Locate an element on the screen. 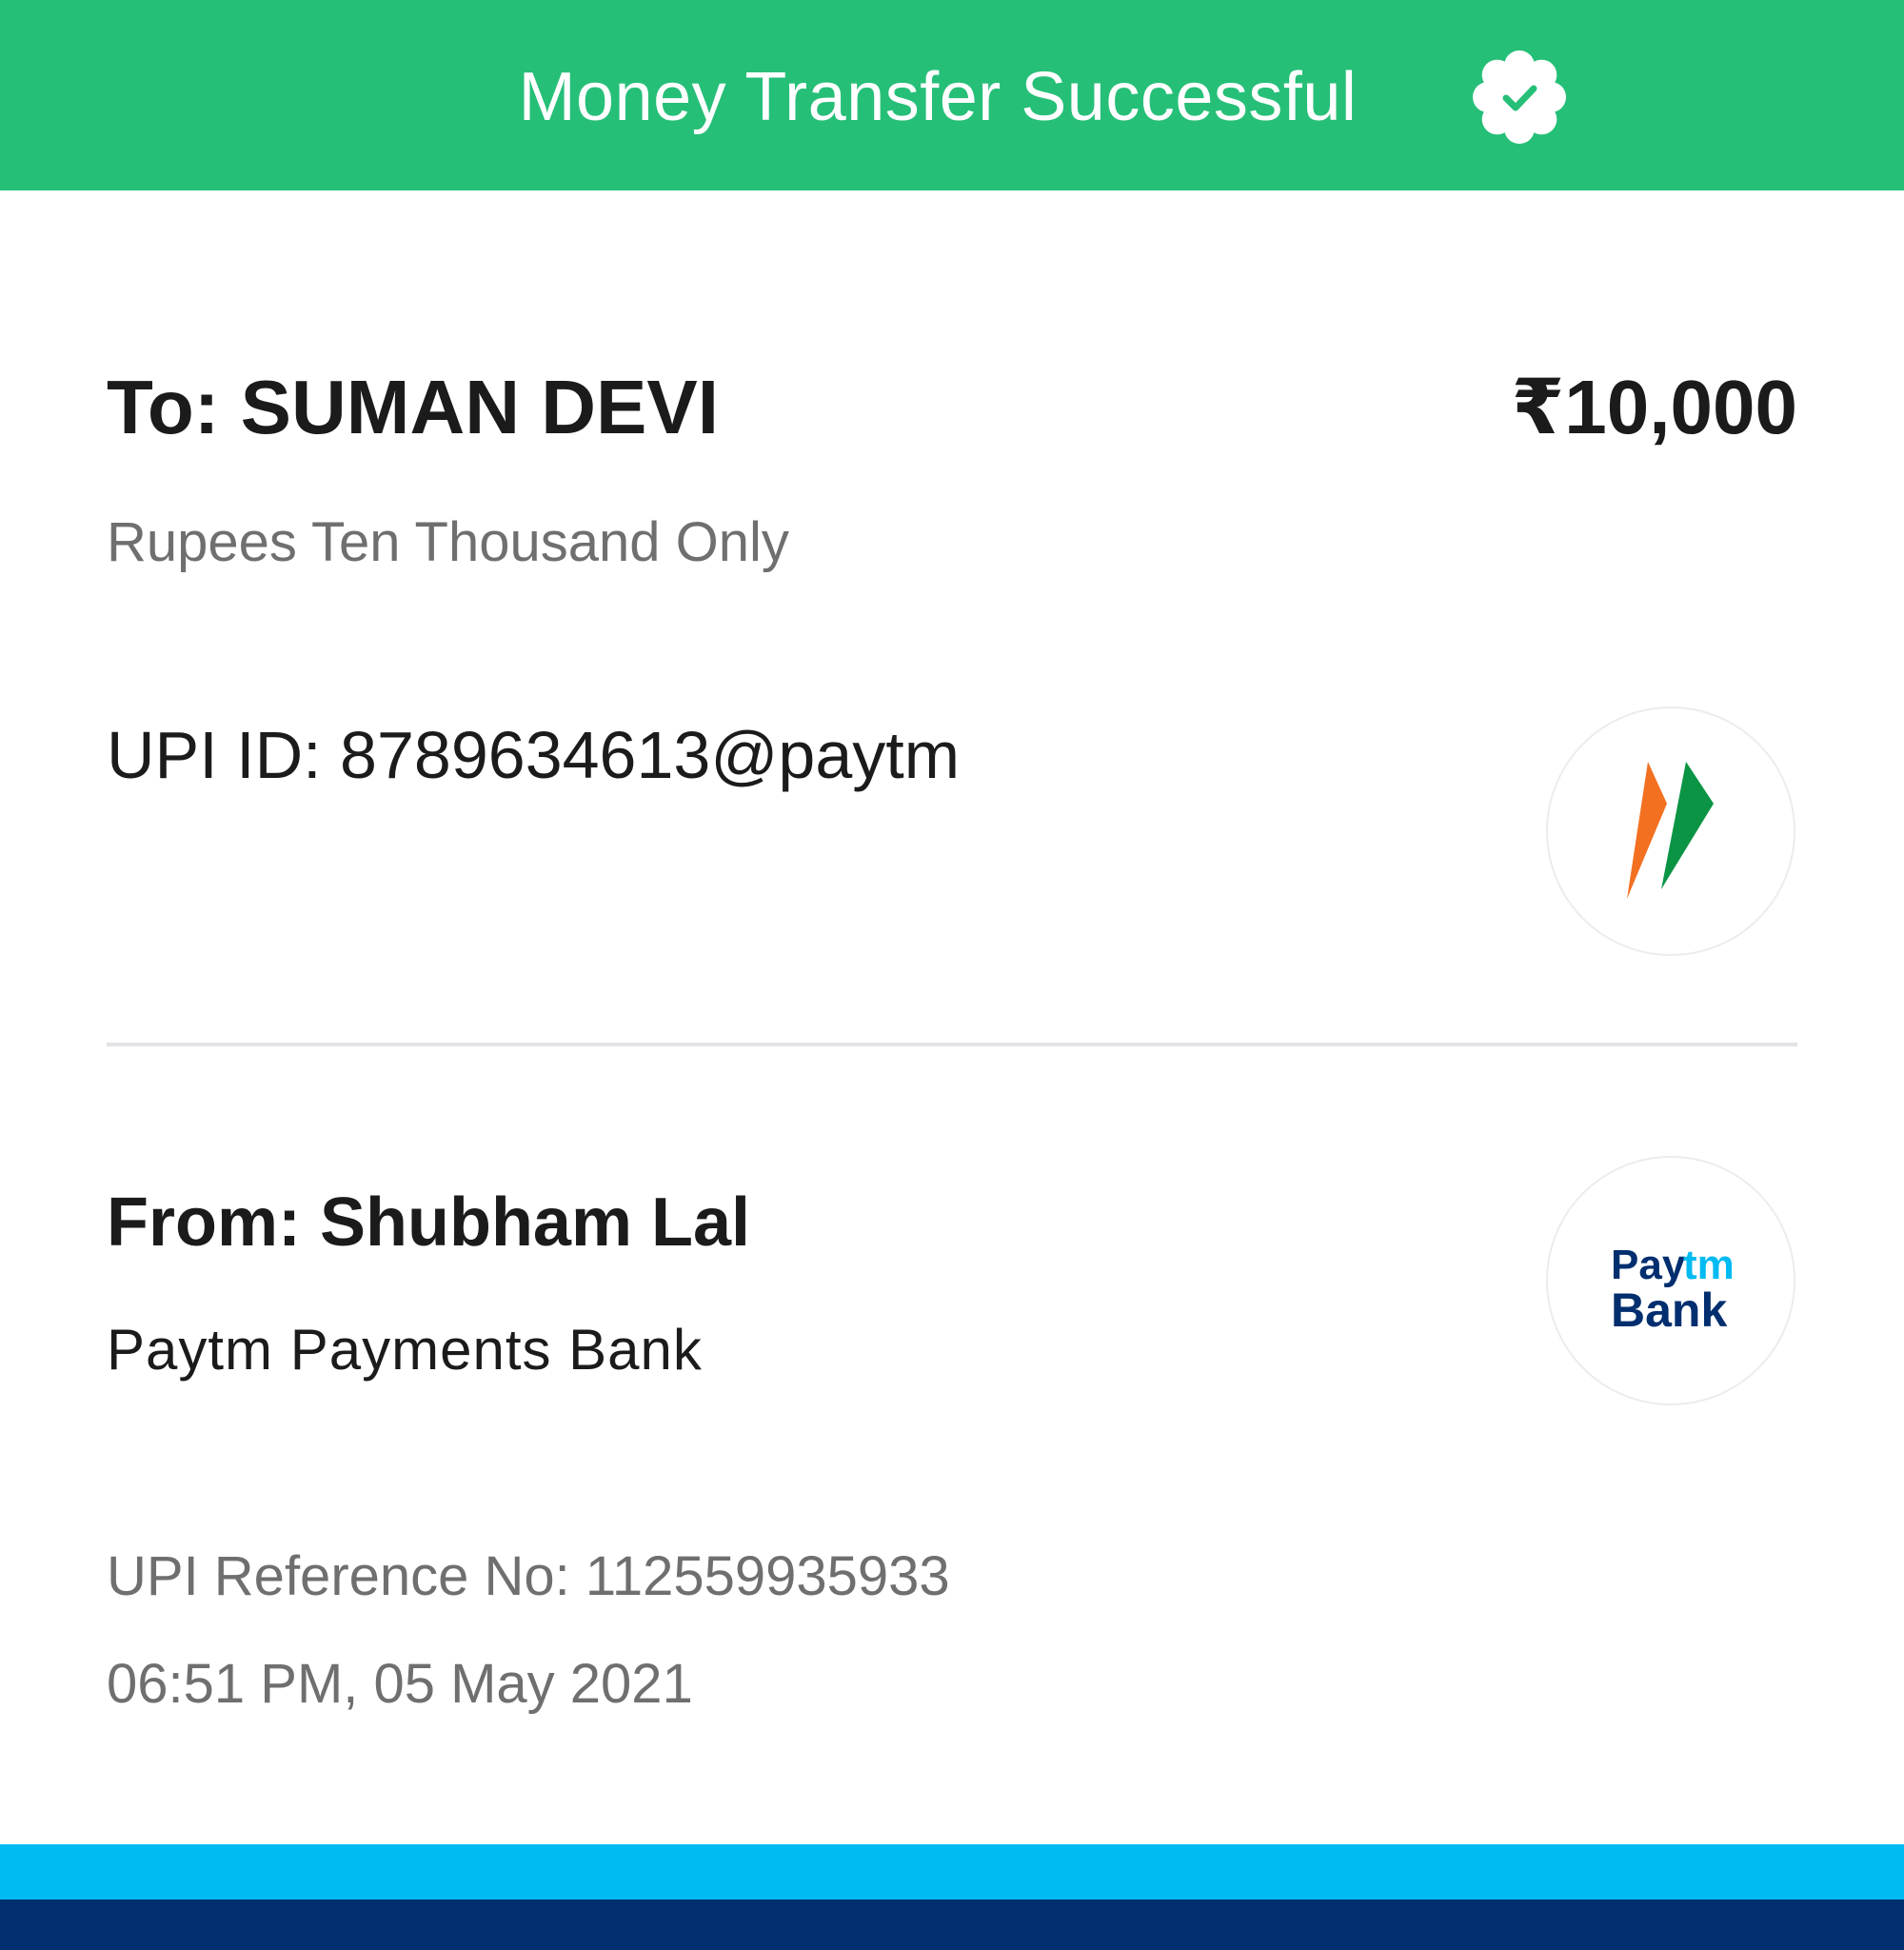 The image size is (1904, 1950). paytm-wordmark-pay: Pay is located at coordinates (1648, 1265).